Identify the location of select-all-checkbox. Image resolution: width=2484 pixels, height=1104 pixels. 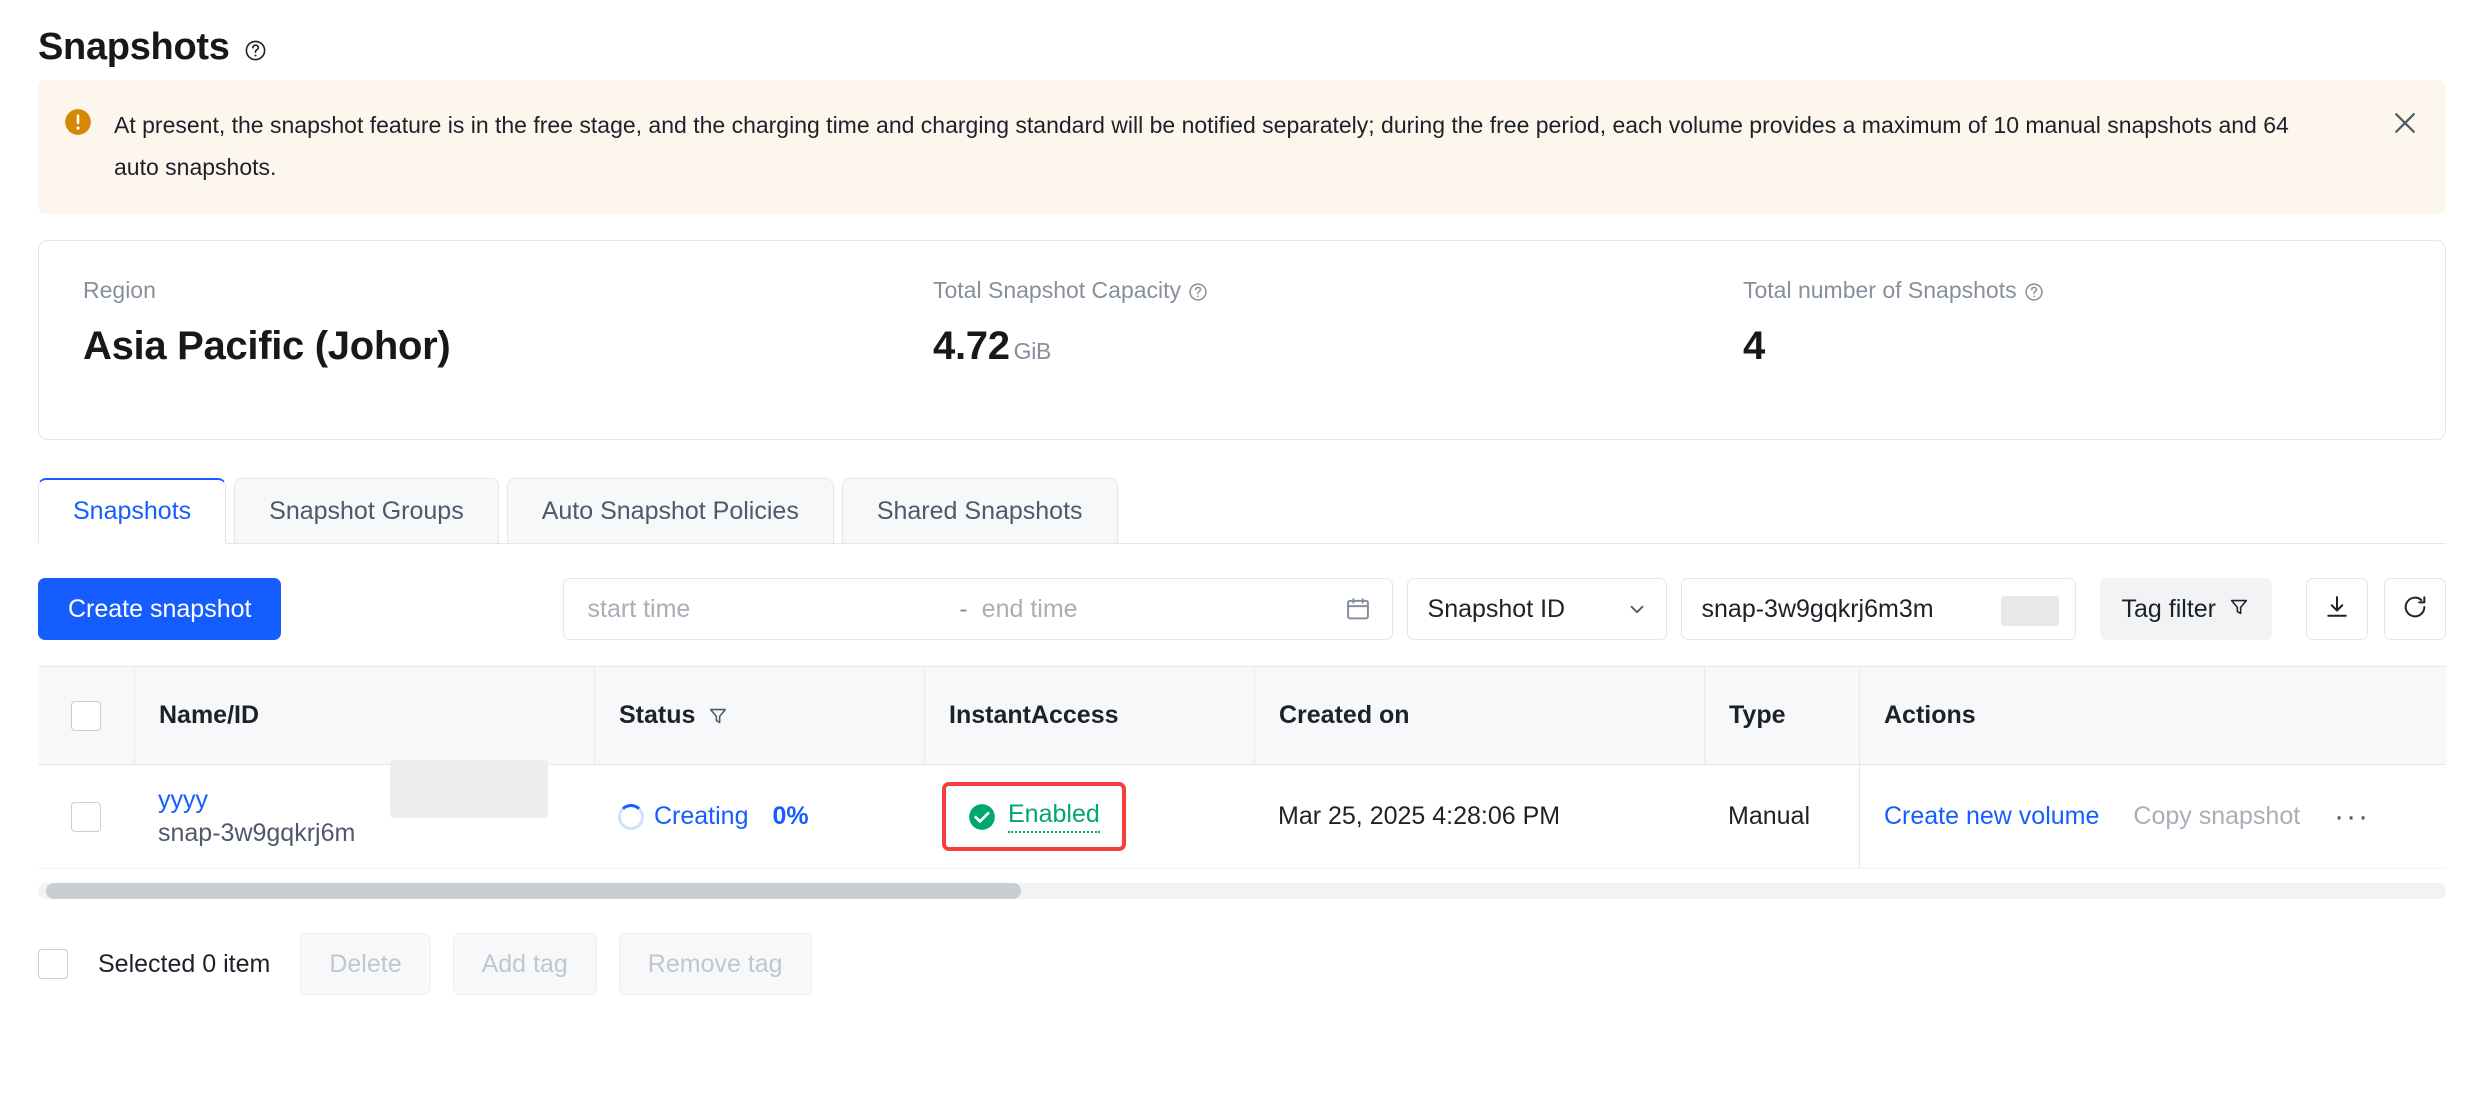
(86, 715).